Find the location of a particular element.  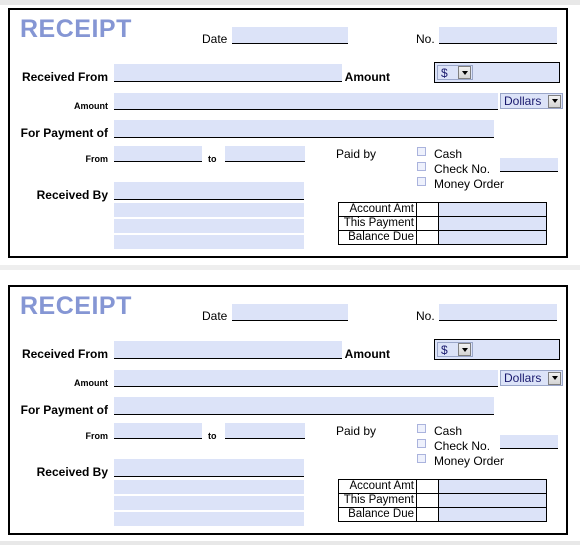

summary-table: Account Amt This Payment Balance Due is located at coordinates (442, 223).